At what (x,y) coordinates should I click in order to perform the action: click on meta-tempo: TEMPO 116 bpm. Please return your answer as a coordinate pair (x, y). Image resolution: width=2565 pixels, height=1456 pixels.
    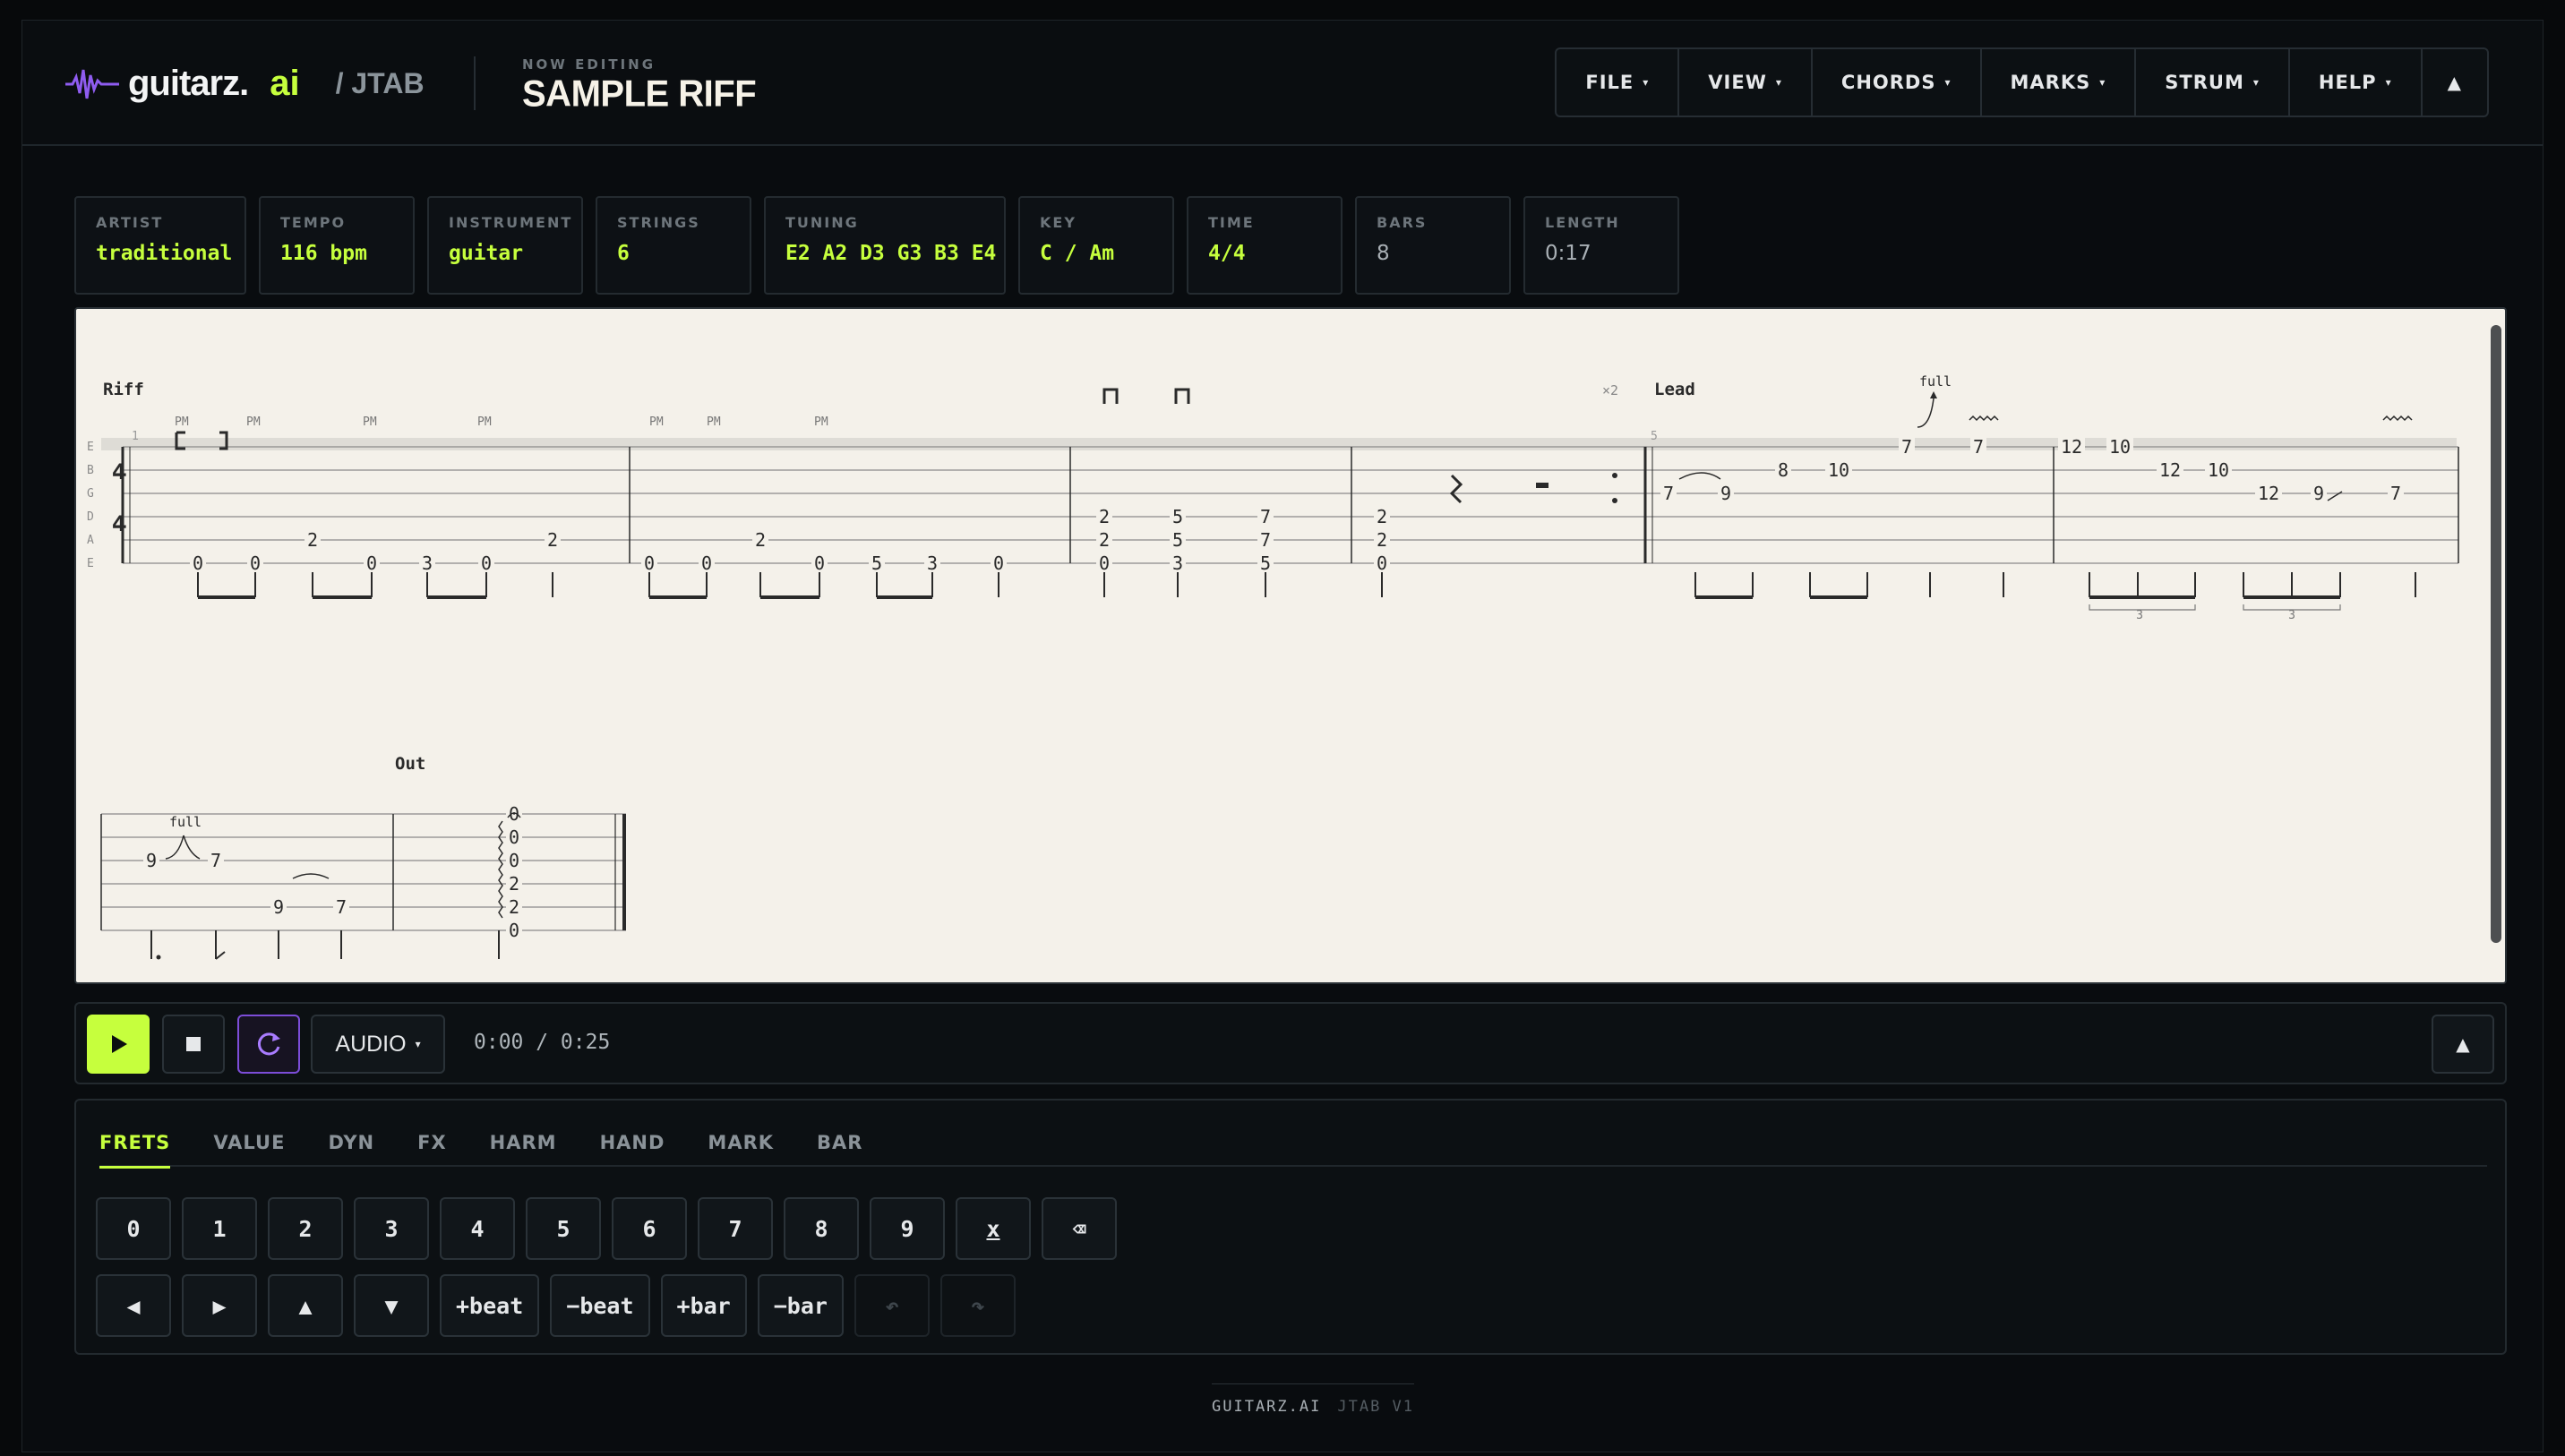
    Looking at the image, I should click on (337, 245).